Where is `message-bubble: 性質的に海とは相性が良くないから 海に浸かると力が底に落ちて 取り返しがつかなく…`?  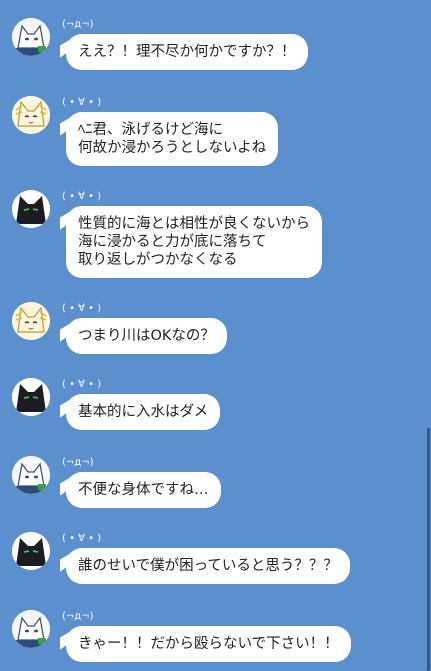 message-bubble: 性質的に海とは相性が良くないから 海に浸かると力が底に落ちて 取り返しがつかなく… is located at coordinates (194, 242).